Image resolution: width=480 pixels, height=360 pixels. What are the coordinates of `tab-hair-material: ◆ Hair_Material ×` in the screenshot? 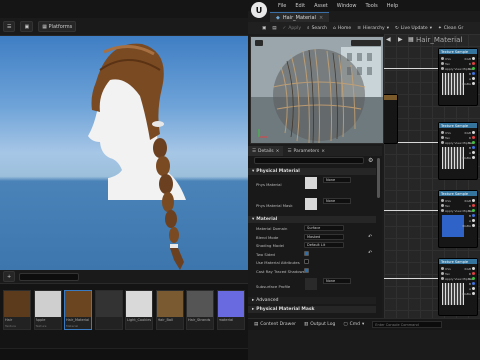 It's located at (300, 17).